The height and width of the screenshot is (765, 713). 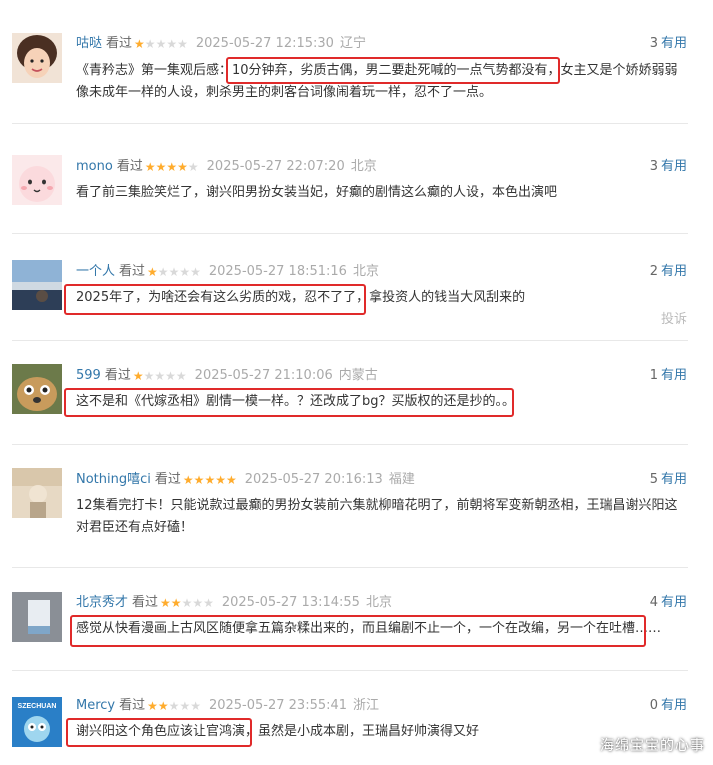 I want to click on review-meta: 599 看过 ★★★★★ 2025-05-27 21:10:06 内蒙古, so click(x=227, y=376).